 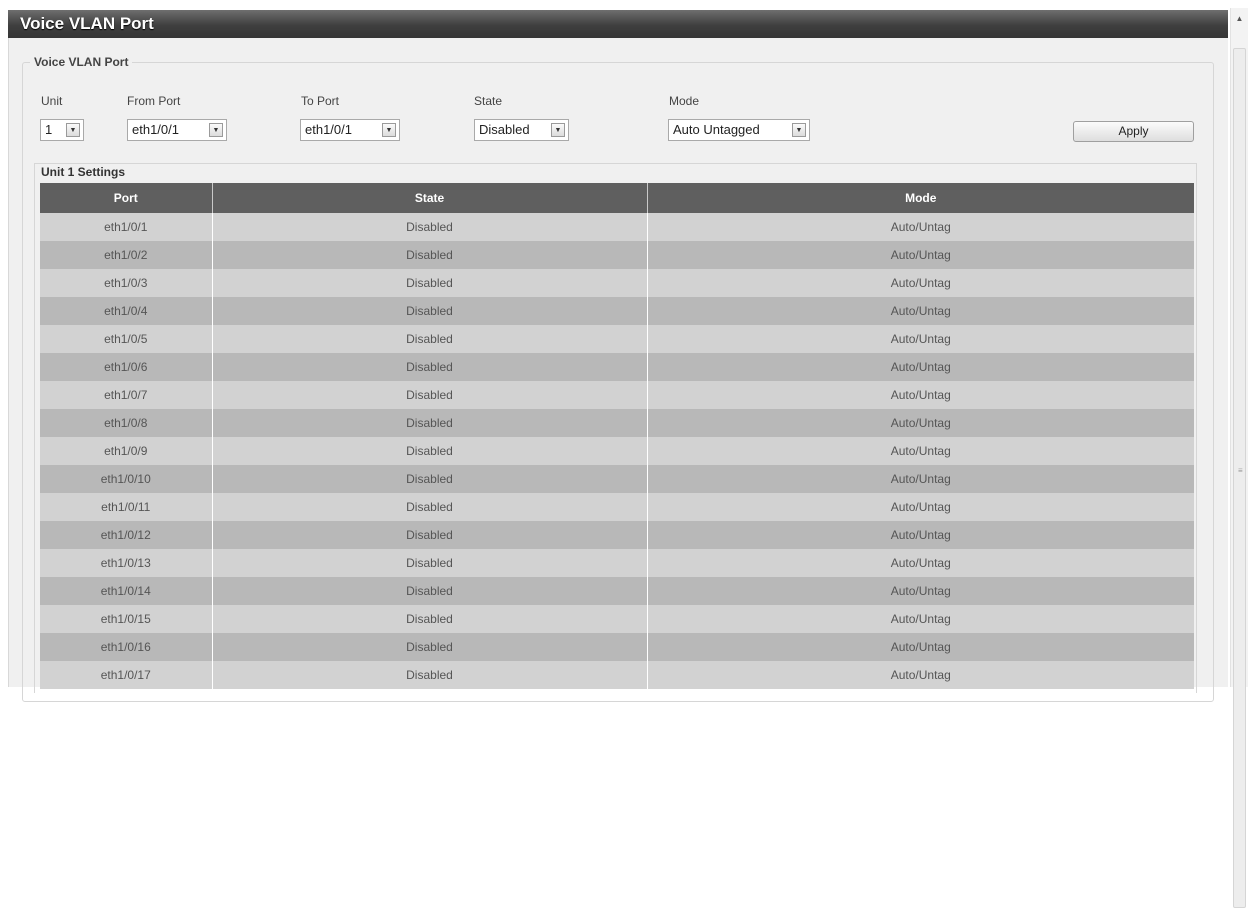 What do you see at coordinates (1240, 470) in the screenshot?
I see `grip-icon: ≡` at bounding box center [1240, 470].